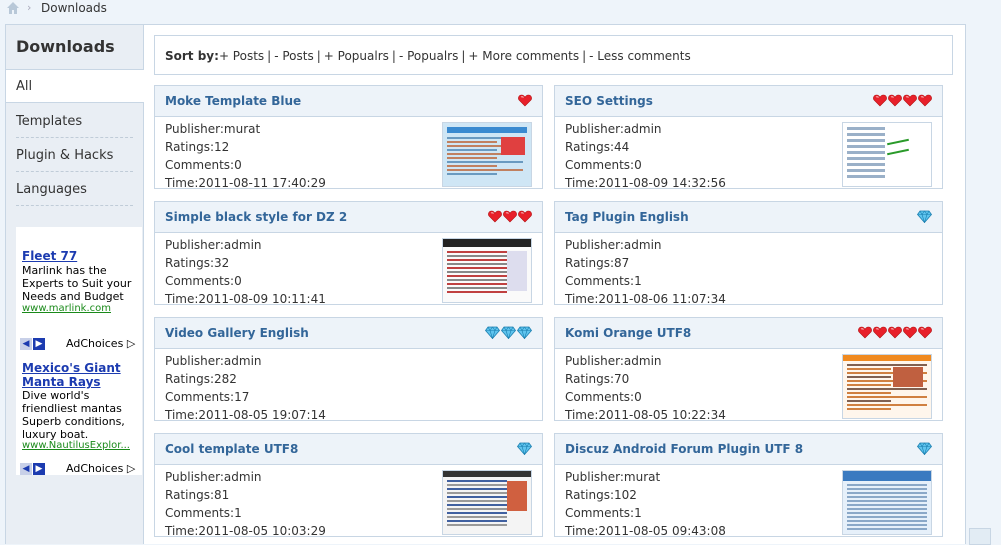 Image resolution: width=1001 pixels, height=545 pixels. I want to click on sidebar-item-templates: Templates, so click(74, 121).